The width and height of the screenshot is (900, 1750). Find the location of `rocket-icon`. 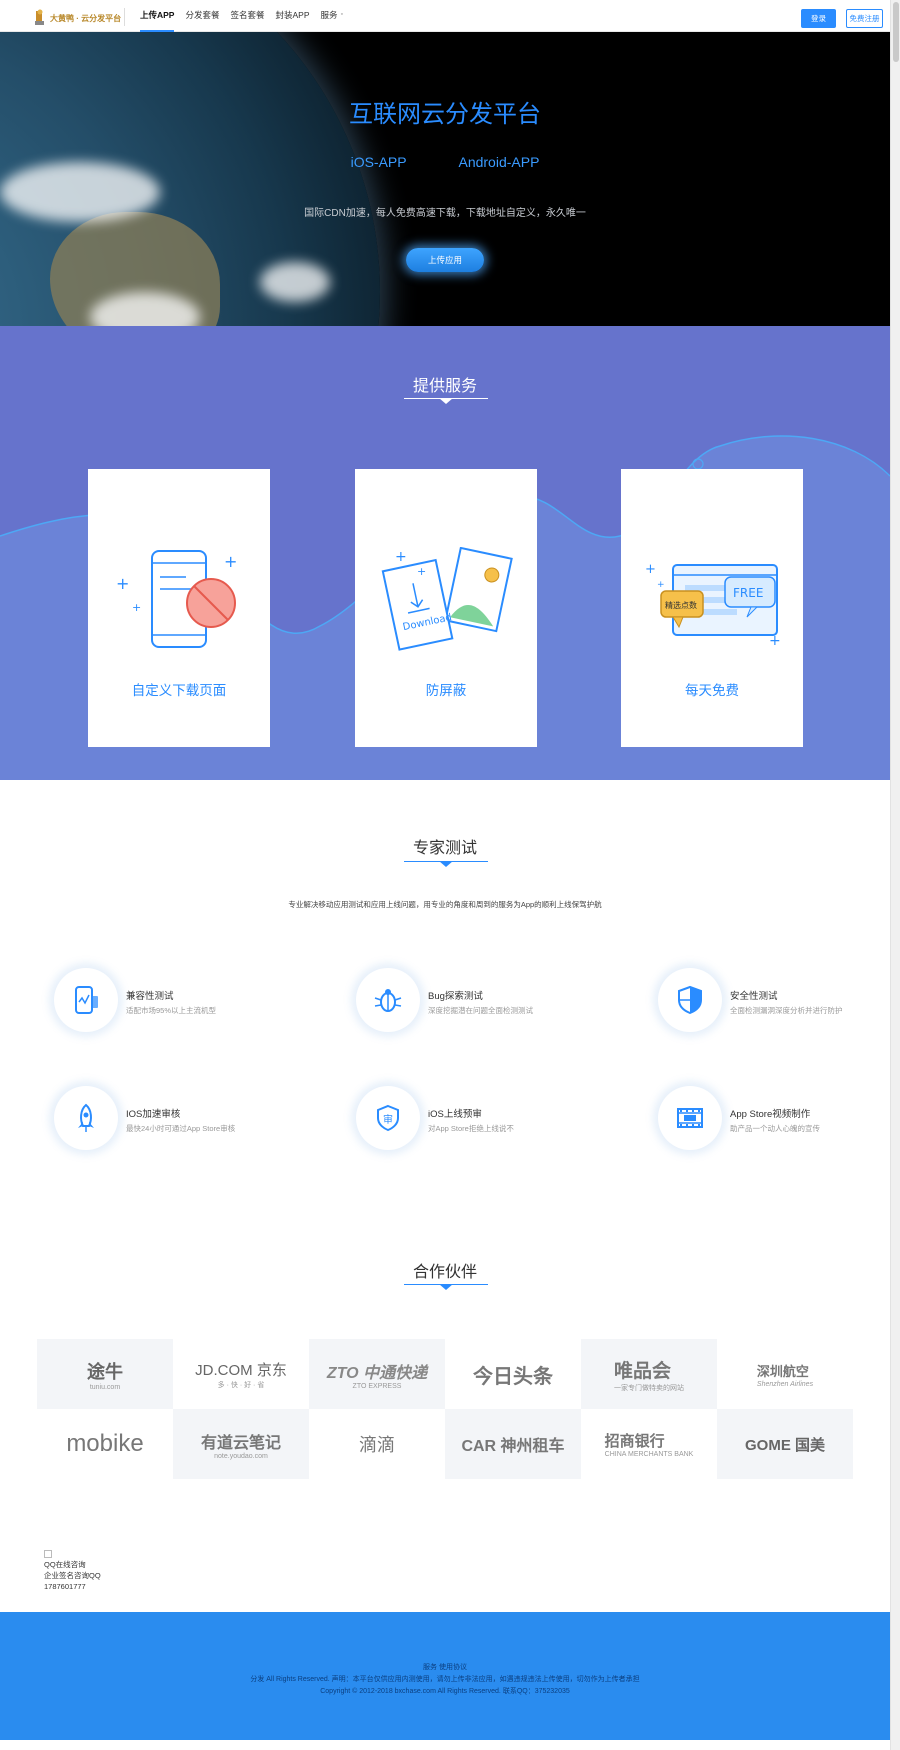

rocket-icon is located at coordinates (86, 1117).